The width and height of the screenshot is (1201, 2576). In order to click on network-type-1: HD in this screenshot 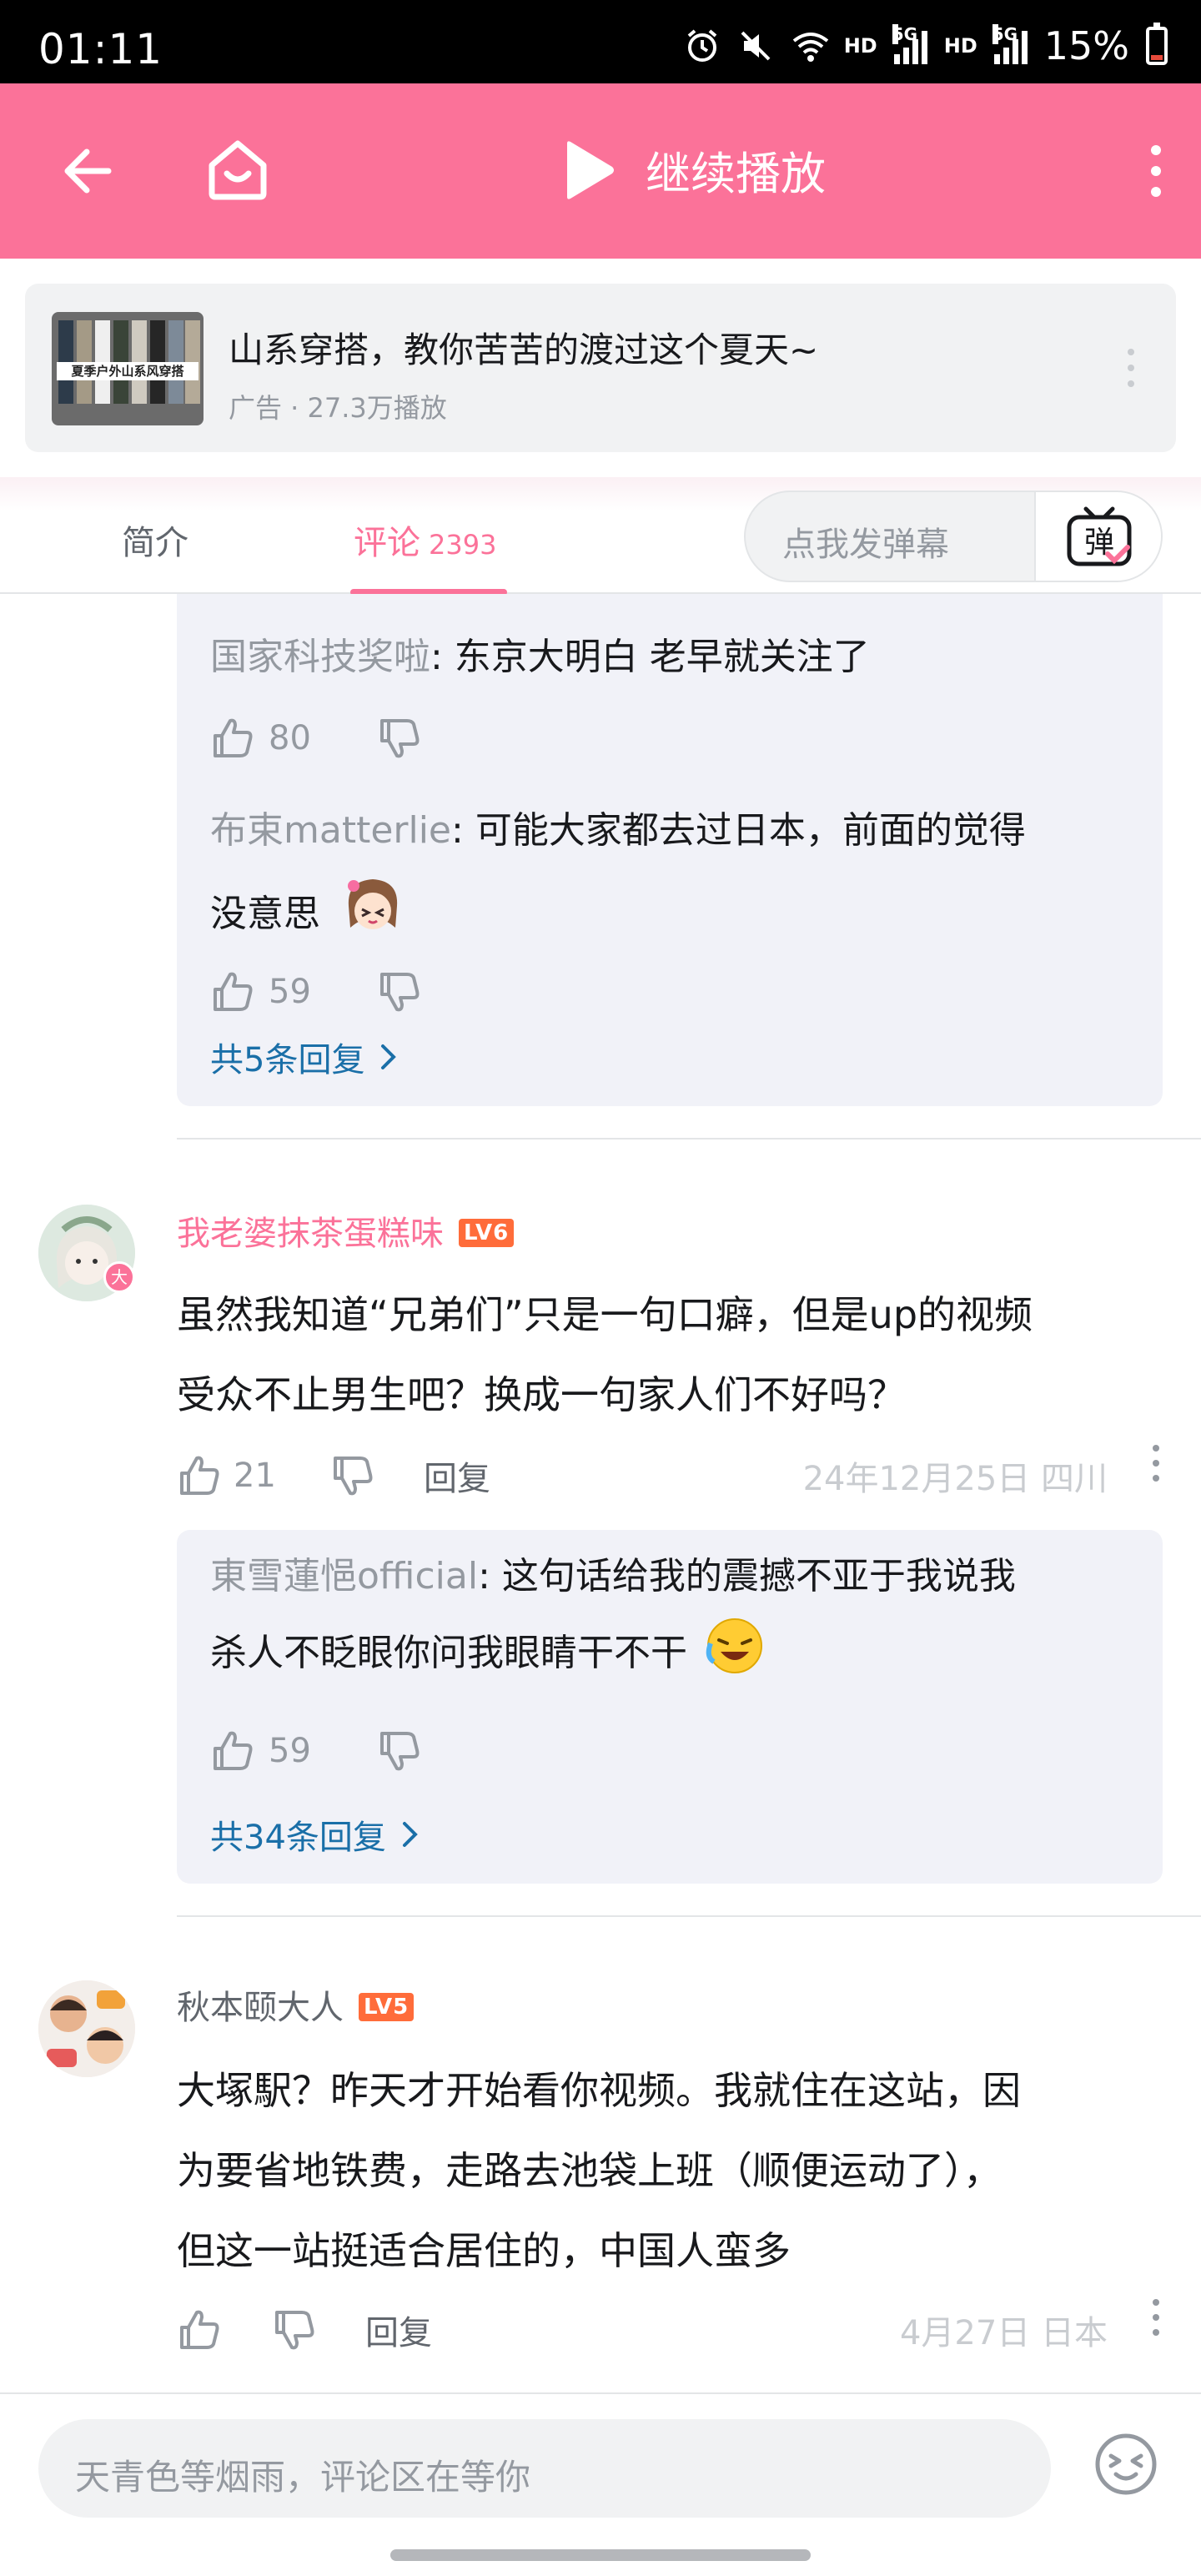, I will do `click(860, 46)`.